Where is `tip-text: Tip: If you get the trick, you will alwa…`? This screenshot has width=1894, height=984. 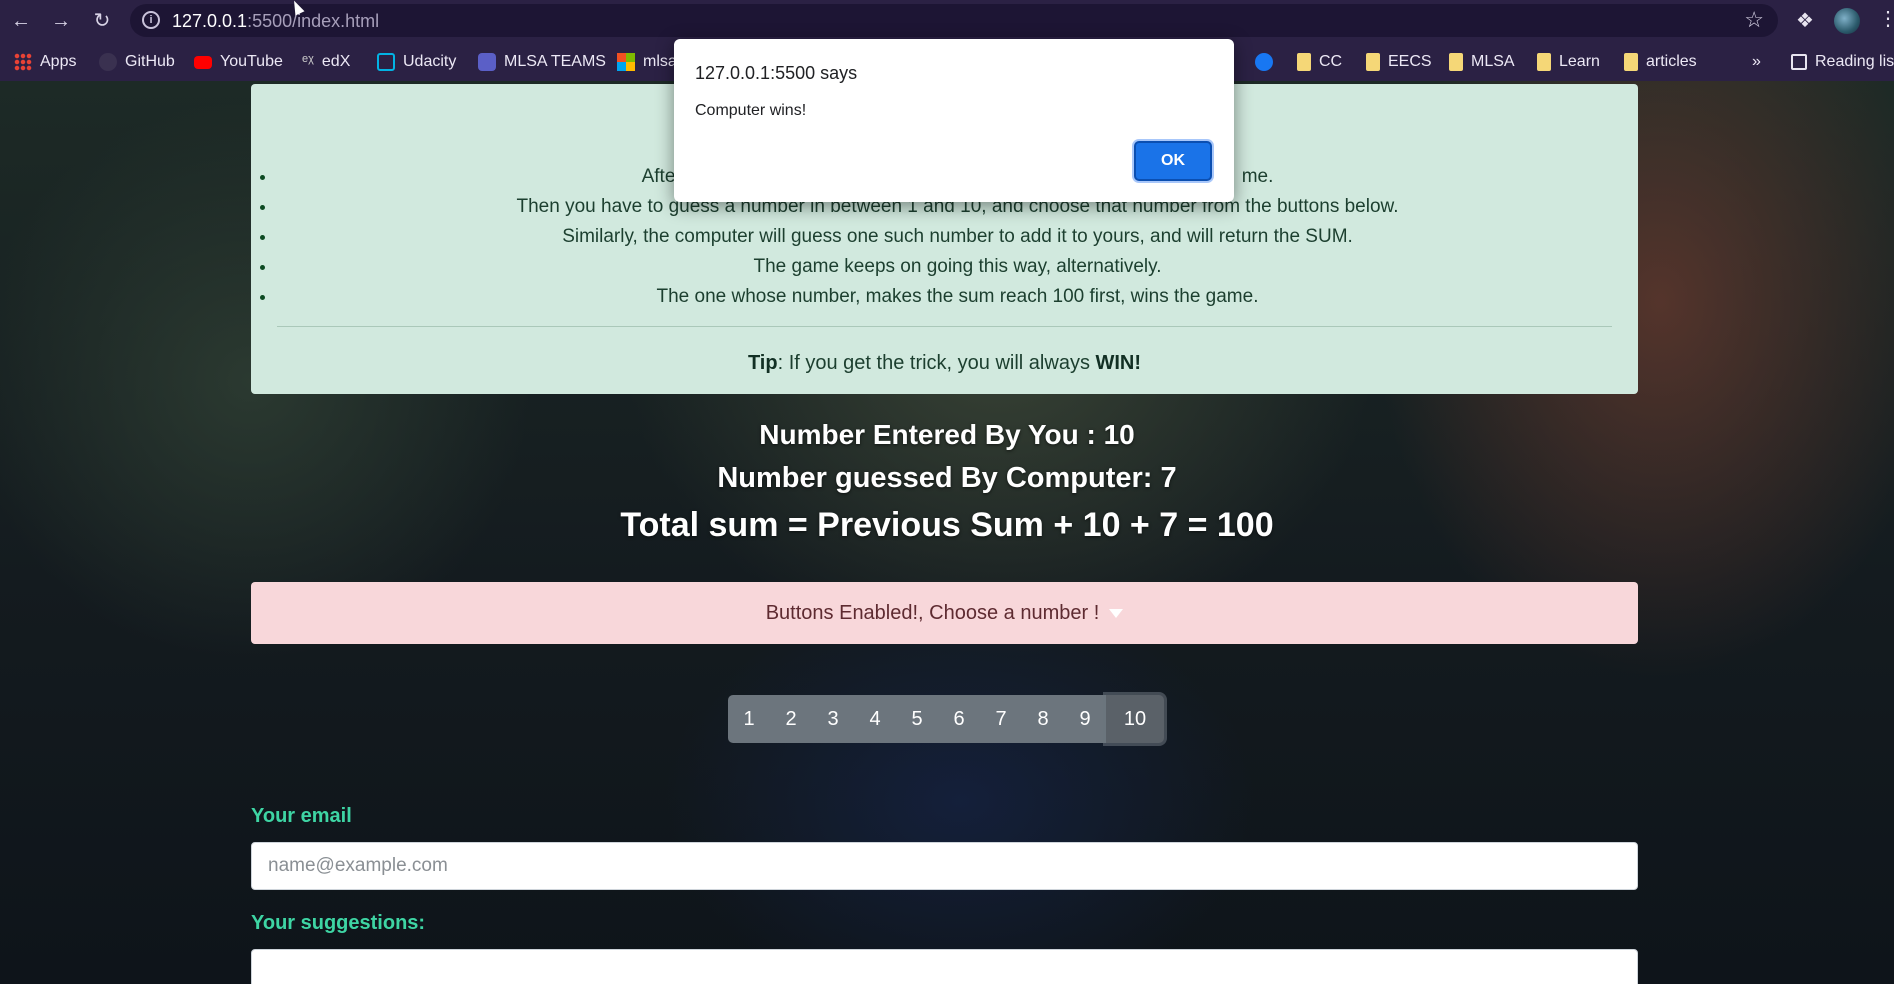
tip-text: Tip: If you get the trick, you will alwa… is located at coordinates (944, 363).